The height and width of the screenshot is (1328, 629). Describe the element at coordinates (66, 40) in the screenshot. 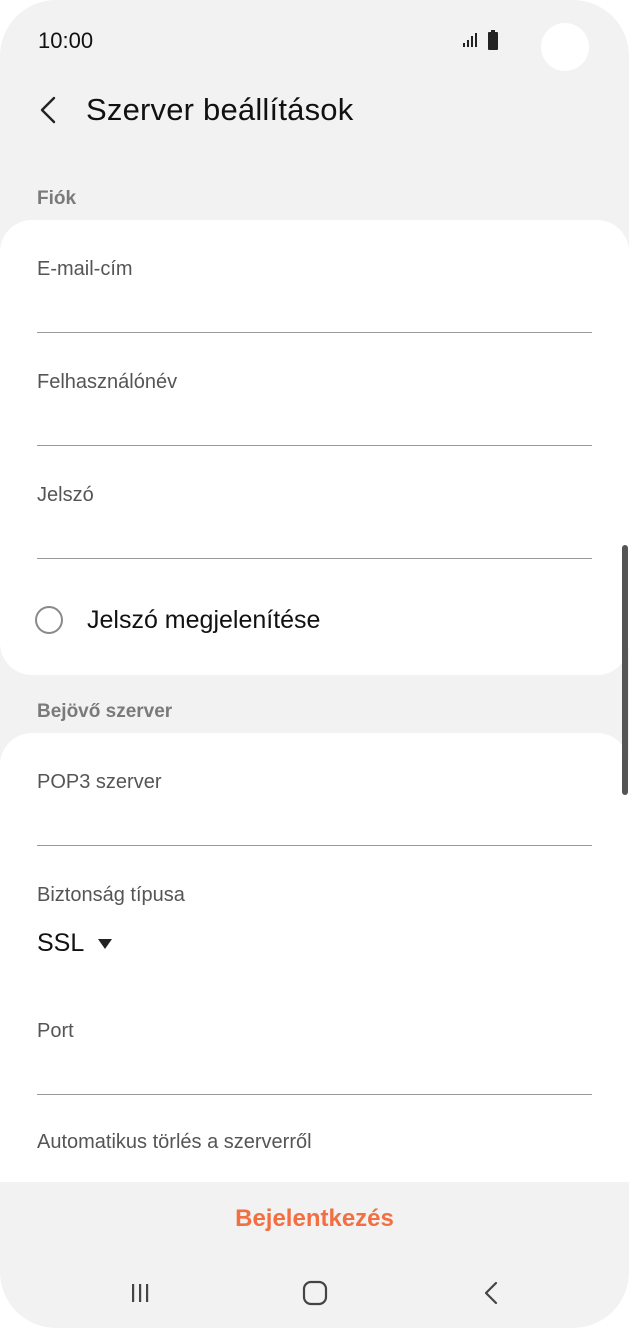

I see `status-time: 10:00` at that location.